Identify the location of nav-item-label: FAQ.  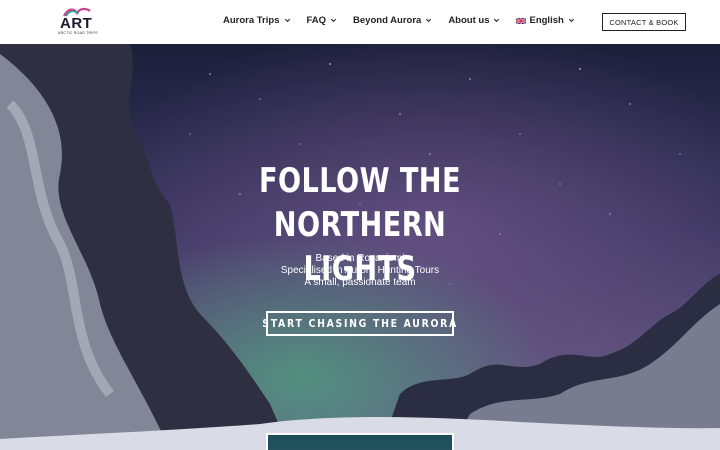
(316, 20).